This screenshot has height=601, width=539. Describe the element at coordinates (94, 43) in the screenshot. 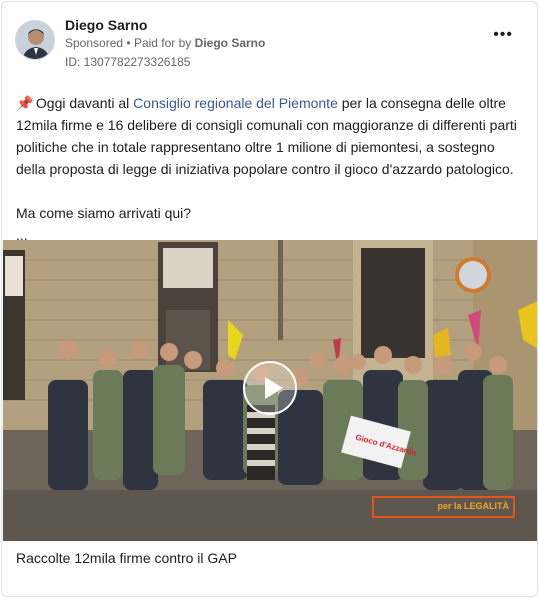

I see `sponsored-label: Sponsored` at that location.